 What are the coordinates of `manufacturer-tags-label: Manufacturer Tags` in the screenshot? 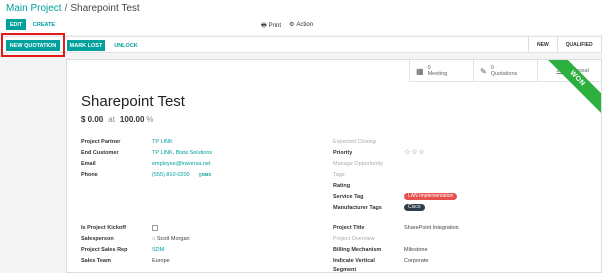 It's located at (357, 208).